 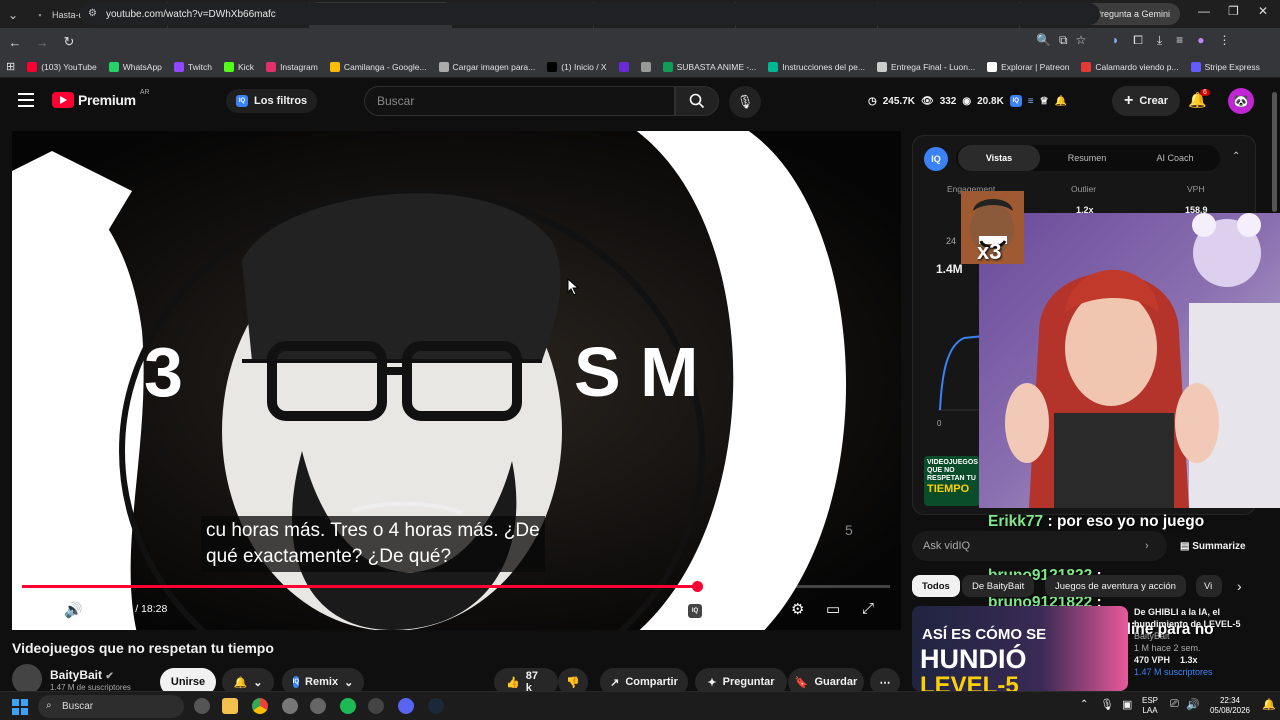 What do you see at coordinates (1146, 101) in the screenshot?
I see `create-button: + Crear` at bounding box center [1146, 101].